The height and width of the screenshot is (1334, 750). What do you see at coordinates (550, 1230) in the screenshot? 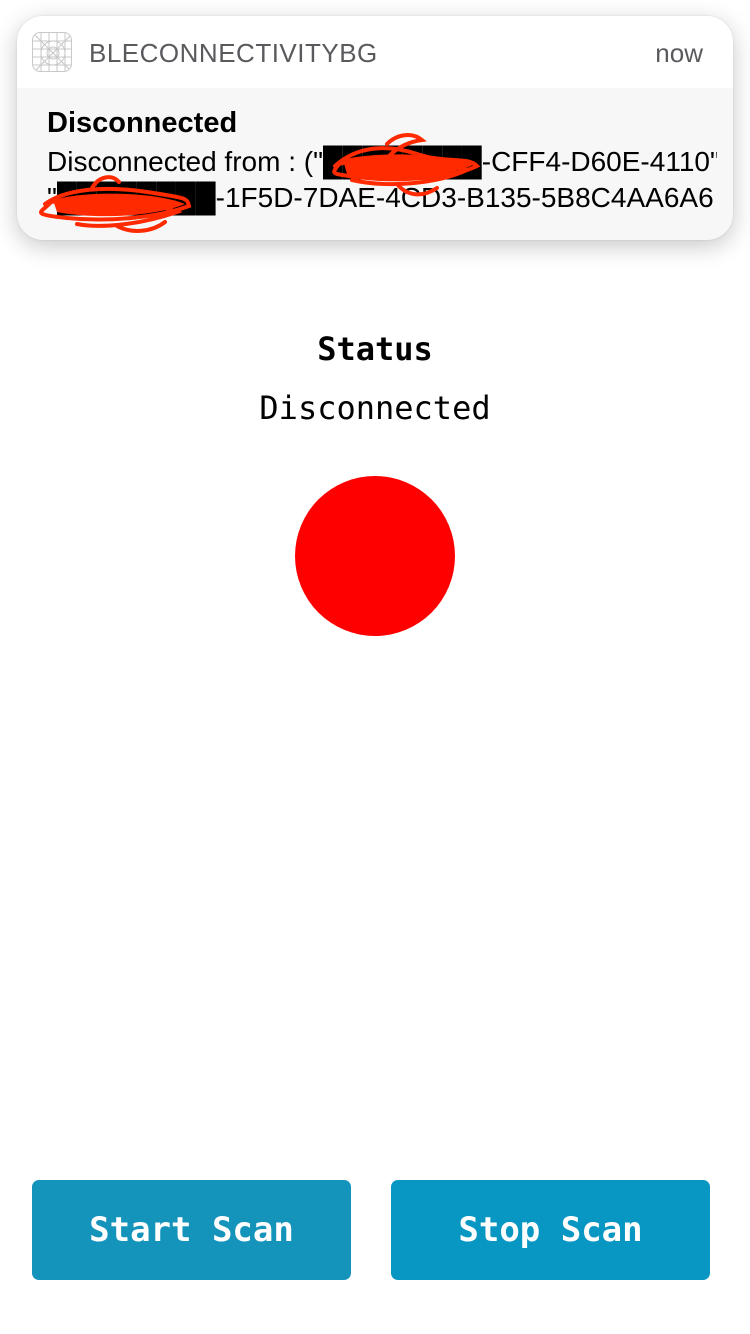
I see `stop-scan-button: Stop Scan` at bounding box center [550, 1230].